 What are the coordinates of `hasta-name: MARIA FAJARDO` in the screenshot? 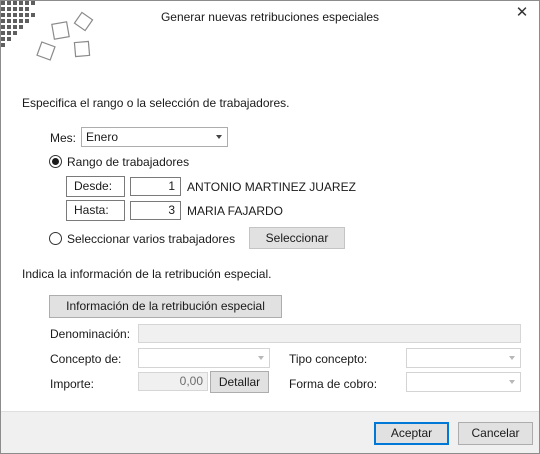 It's located at (235, 211).